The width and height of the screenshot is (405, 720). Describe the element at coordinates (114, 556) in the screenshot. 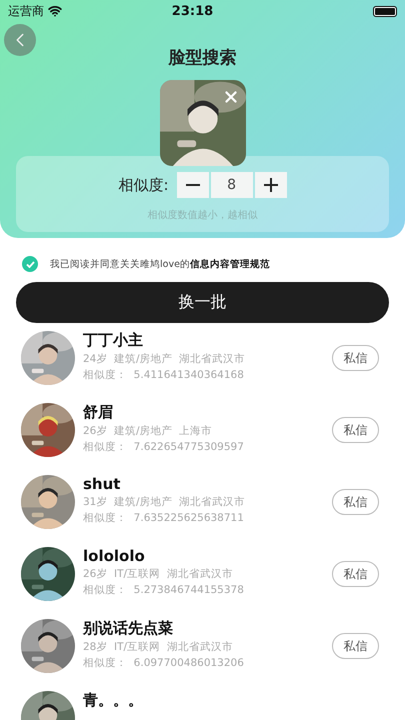

I see `user-name: lolololo` at that location.